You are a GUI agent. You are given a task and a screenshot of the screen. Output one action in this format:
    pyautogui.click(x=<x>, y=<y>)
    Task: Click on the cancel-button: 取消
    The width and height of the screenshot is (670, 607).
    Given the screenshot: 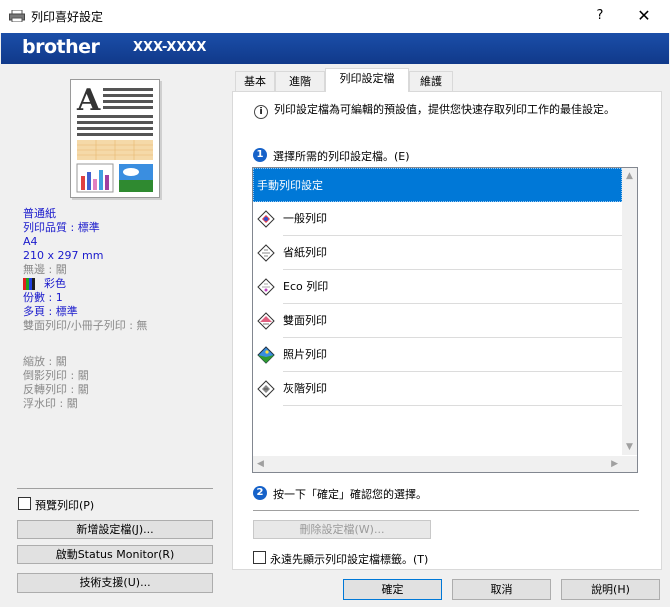 What is the action you would take?
    pyautogui.click(x=501, y=589)
    